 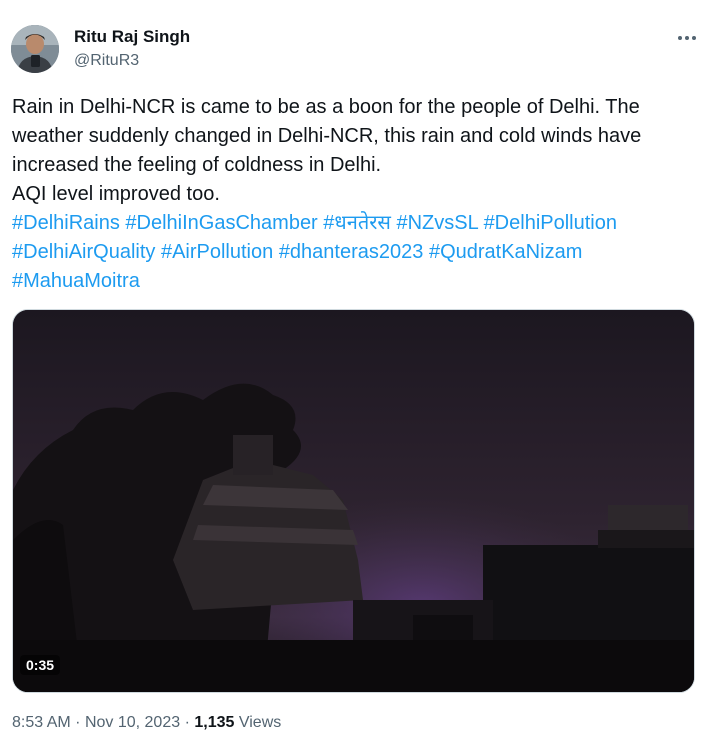 I want to click on author-display-name: Ritu Raj Singh, so click(x=132, y=37).